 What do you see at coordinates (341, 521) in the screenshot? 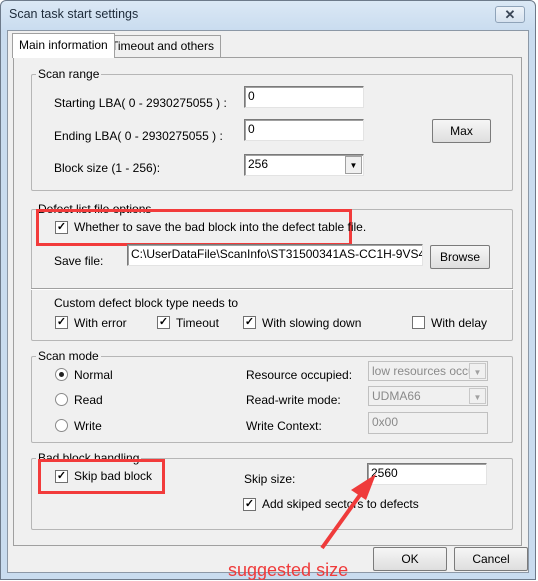
I see `arrow-line` at bounding box center [341, 521].